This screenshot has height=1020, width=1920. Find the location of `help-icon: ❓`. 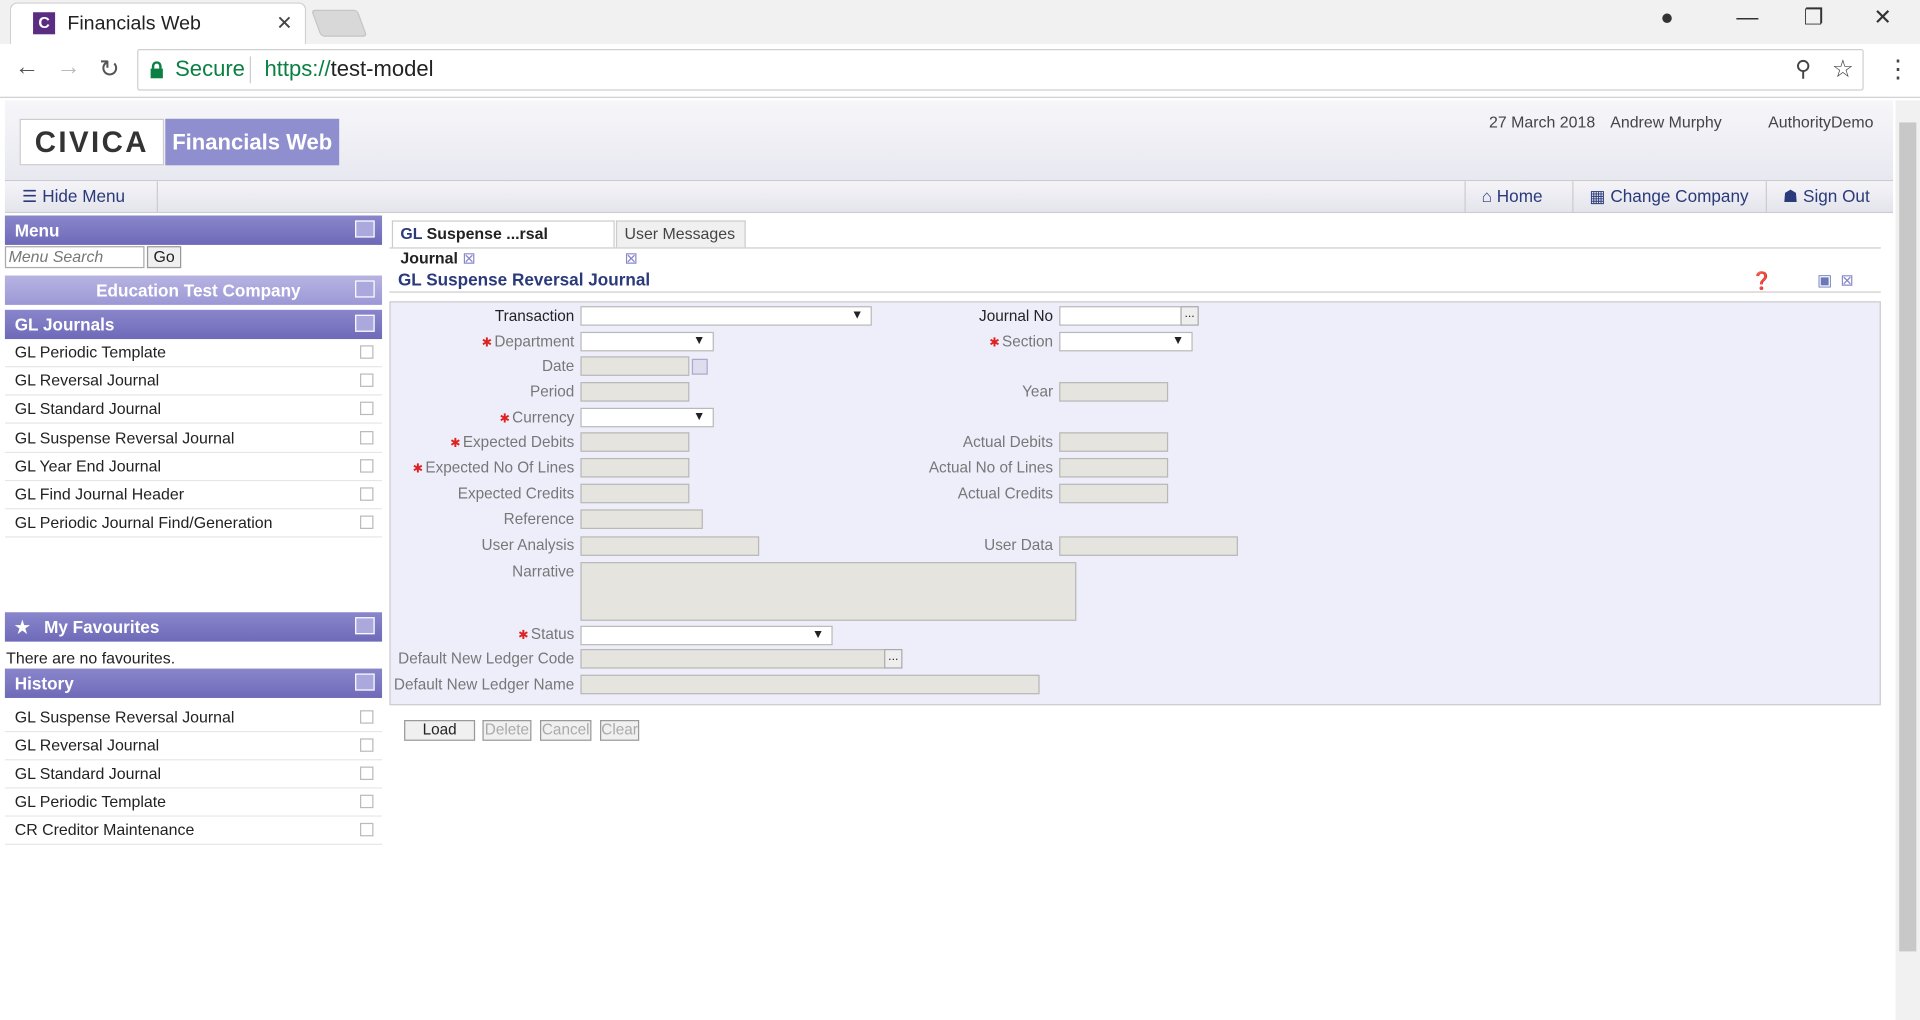

help-icon: ❓ is located at coordinates (1761, 281).